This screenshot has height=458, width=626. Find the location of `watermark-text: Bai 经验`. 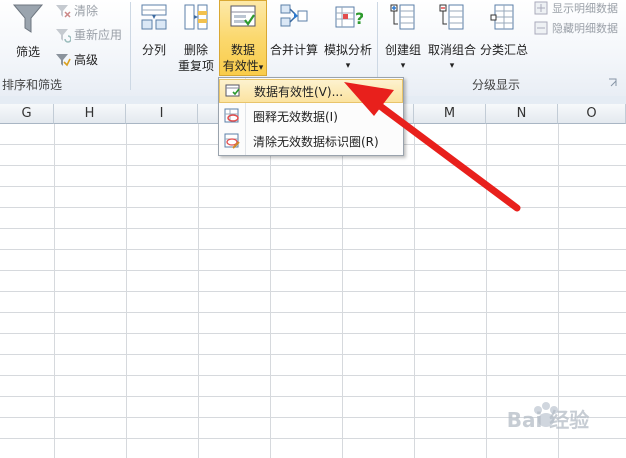

watermark-text: Bai 经验 is located at coordinates (548, 420).